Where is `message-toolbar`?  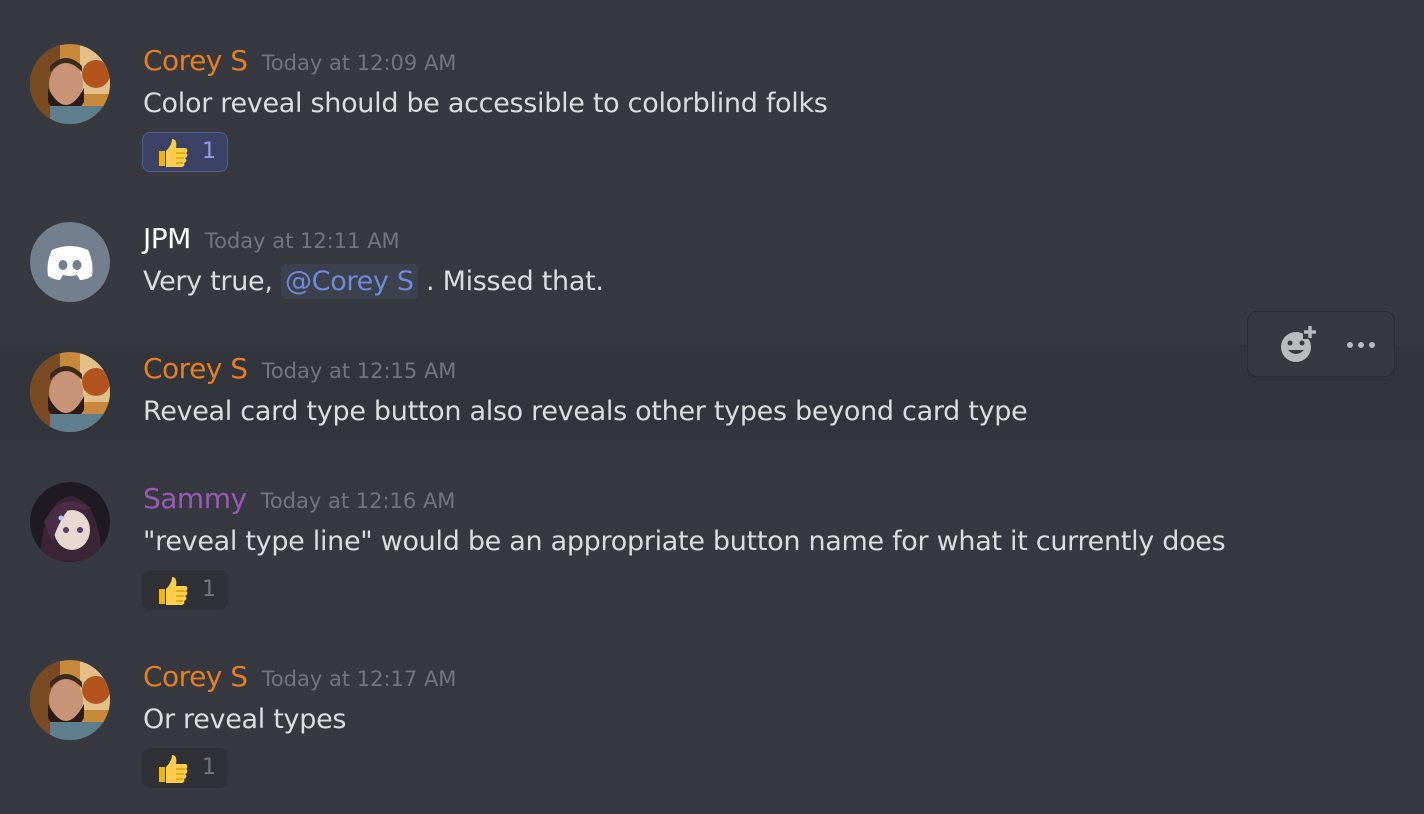
message-toolbar is located at coordinates (1321, 344).